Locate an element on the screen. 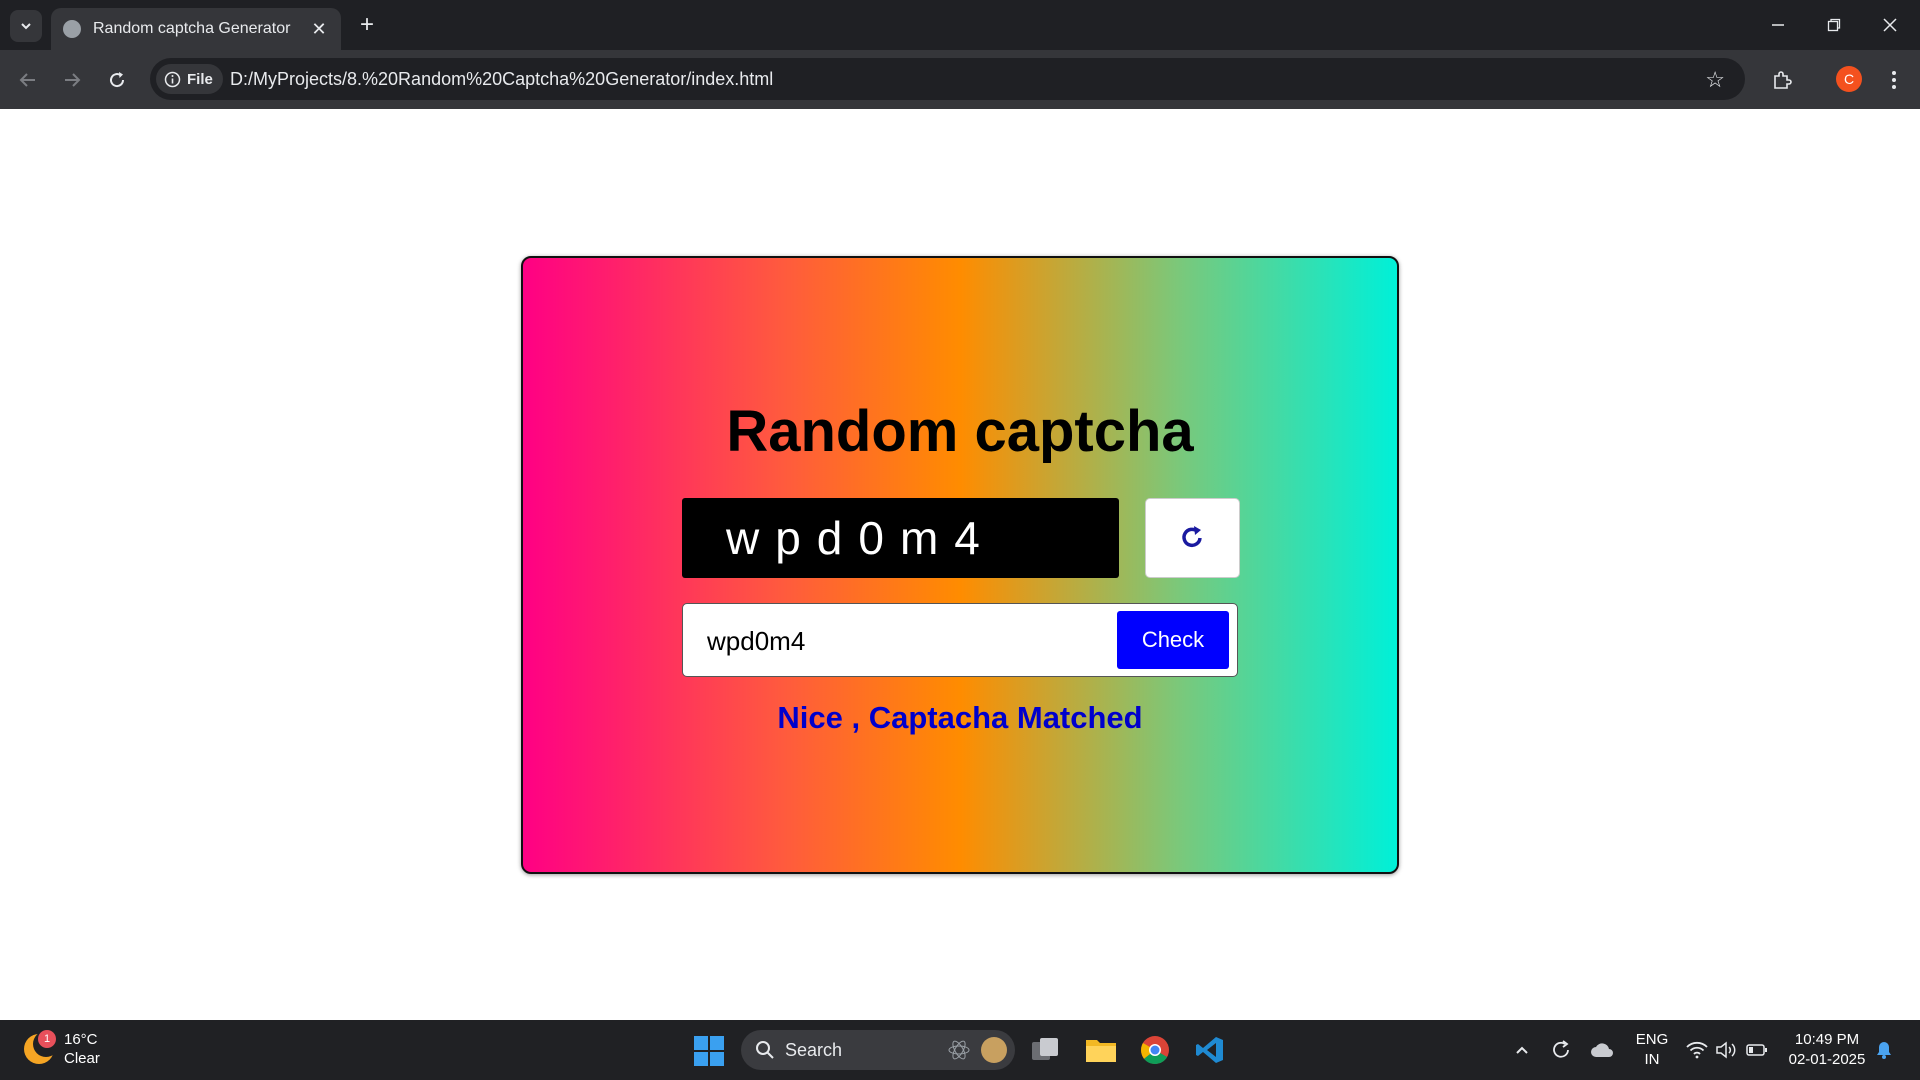  captcha-input-group: Check is located at coordinates (960, 640).